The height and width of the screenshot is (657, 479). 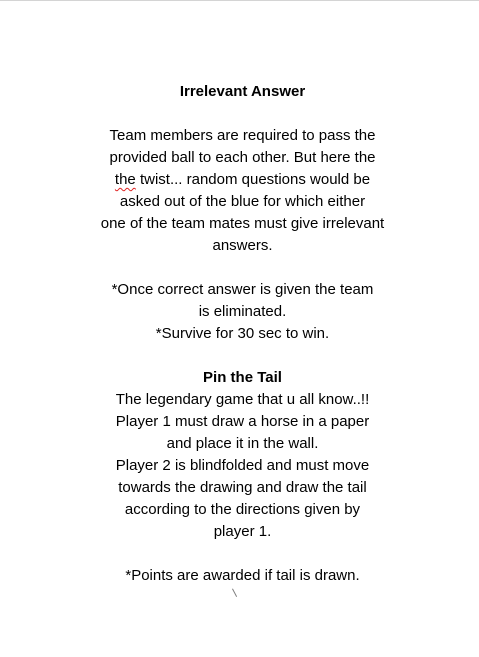 I want to click on body-line: Team members are required to pass the, so click(x=242, y=135).